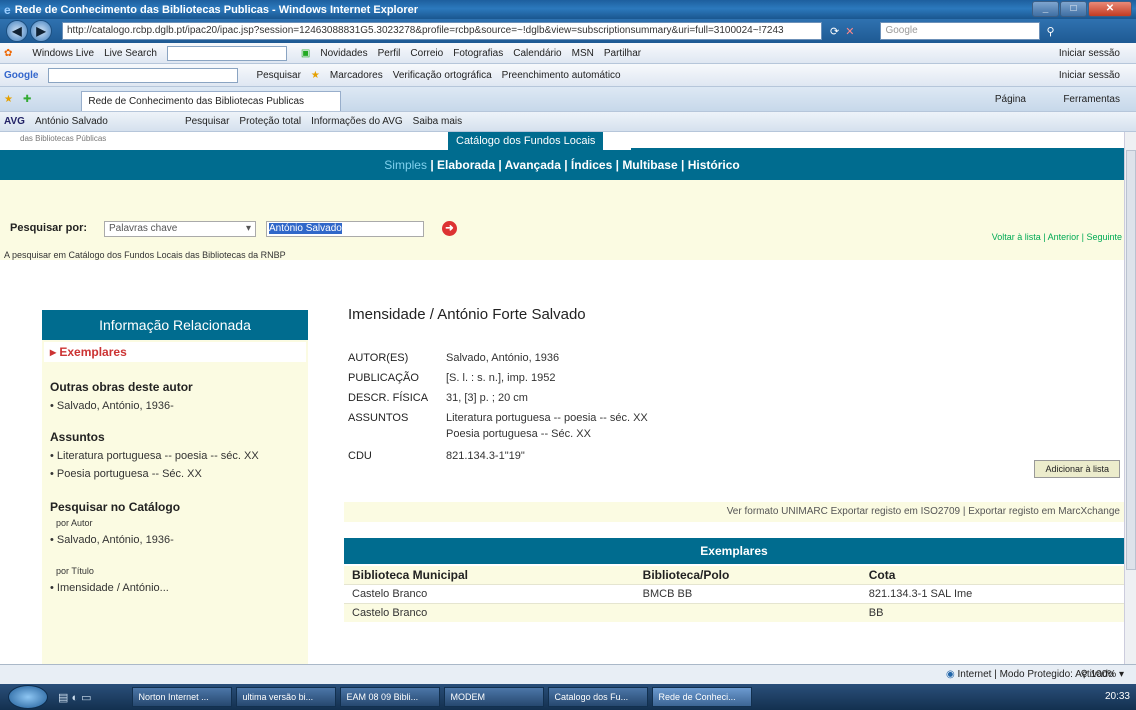 The width and height of the screenshot is (1136, 710). Describe the element at coordinates (834, 31) in the screenshot. I see `refresh-icon: ⟳` at that location.